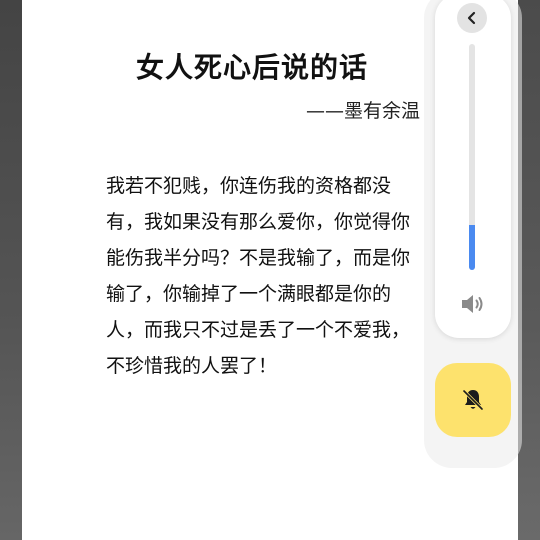 This screenshot has width=540, height=540. What do you see at coordinates (258, 330) in the screenshot?
I see `body-line: 人，而我只不过是丢了一个不爱我，` at bounding box center [258, 330].